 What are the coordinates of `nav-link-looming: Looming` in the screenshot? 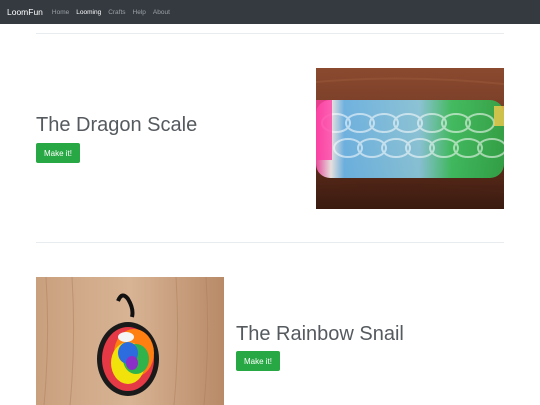 It's located at (88, 12).